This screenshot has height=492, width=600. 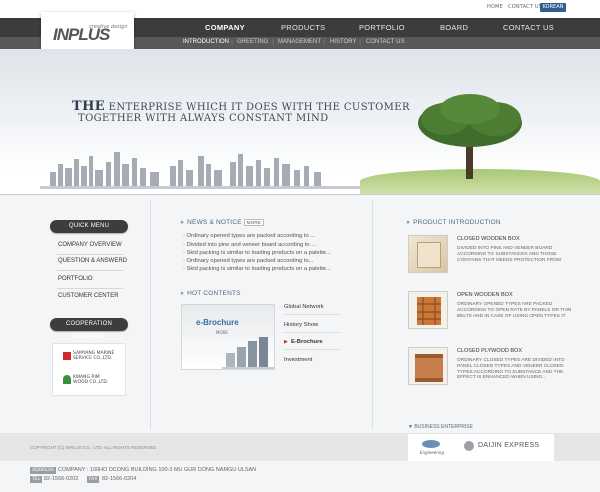 I want to click on wooden-crate-icon, so click(x=429, y=311).